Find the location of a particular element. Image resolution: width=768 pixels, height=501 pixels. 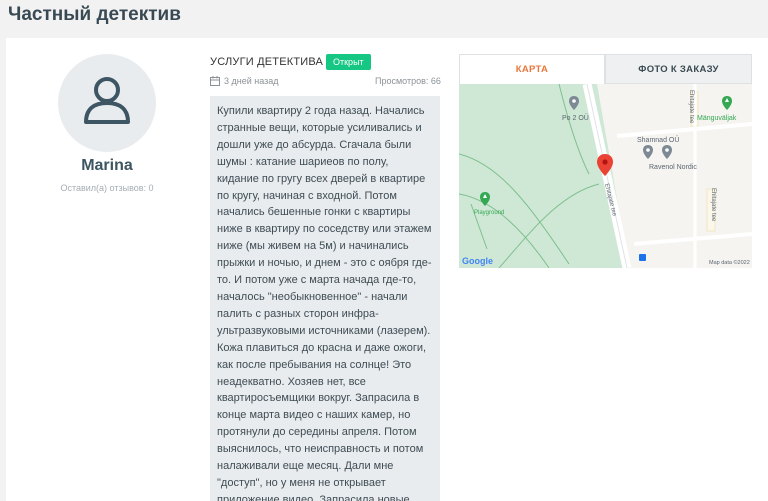

google-logo: Google is located at coordinates (477, 261).